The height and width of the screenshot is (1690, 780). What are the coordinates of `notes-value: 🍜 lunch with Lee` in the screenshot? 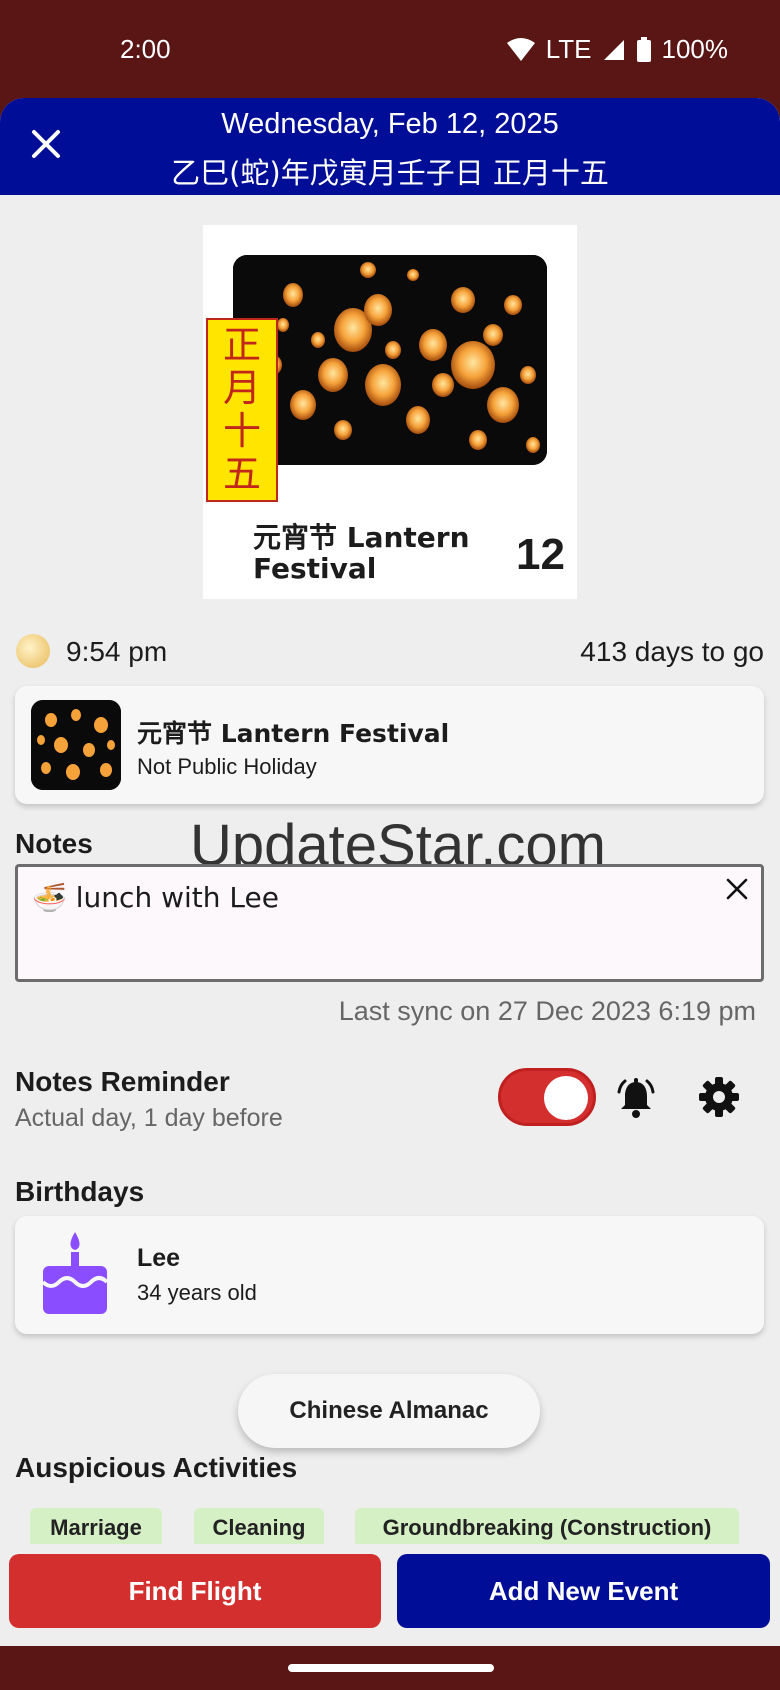 It's located at (155, 897).